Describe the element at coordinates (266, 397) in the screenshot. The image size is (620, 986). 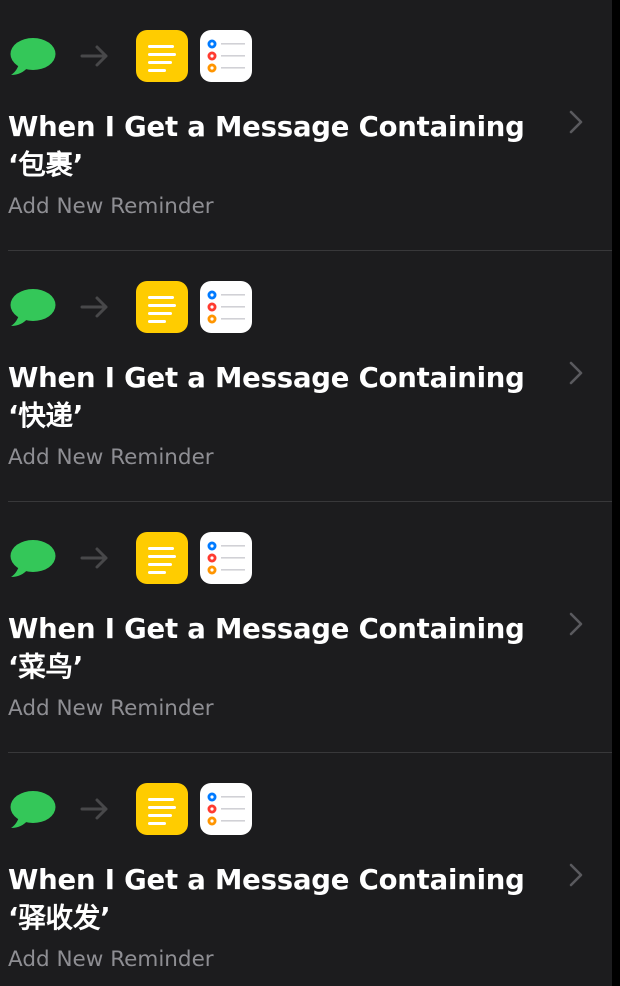
I see `automation-title: When I Get a Message Containing ‘快递’` at that location.